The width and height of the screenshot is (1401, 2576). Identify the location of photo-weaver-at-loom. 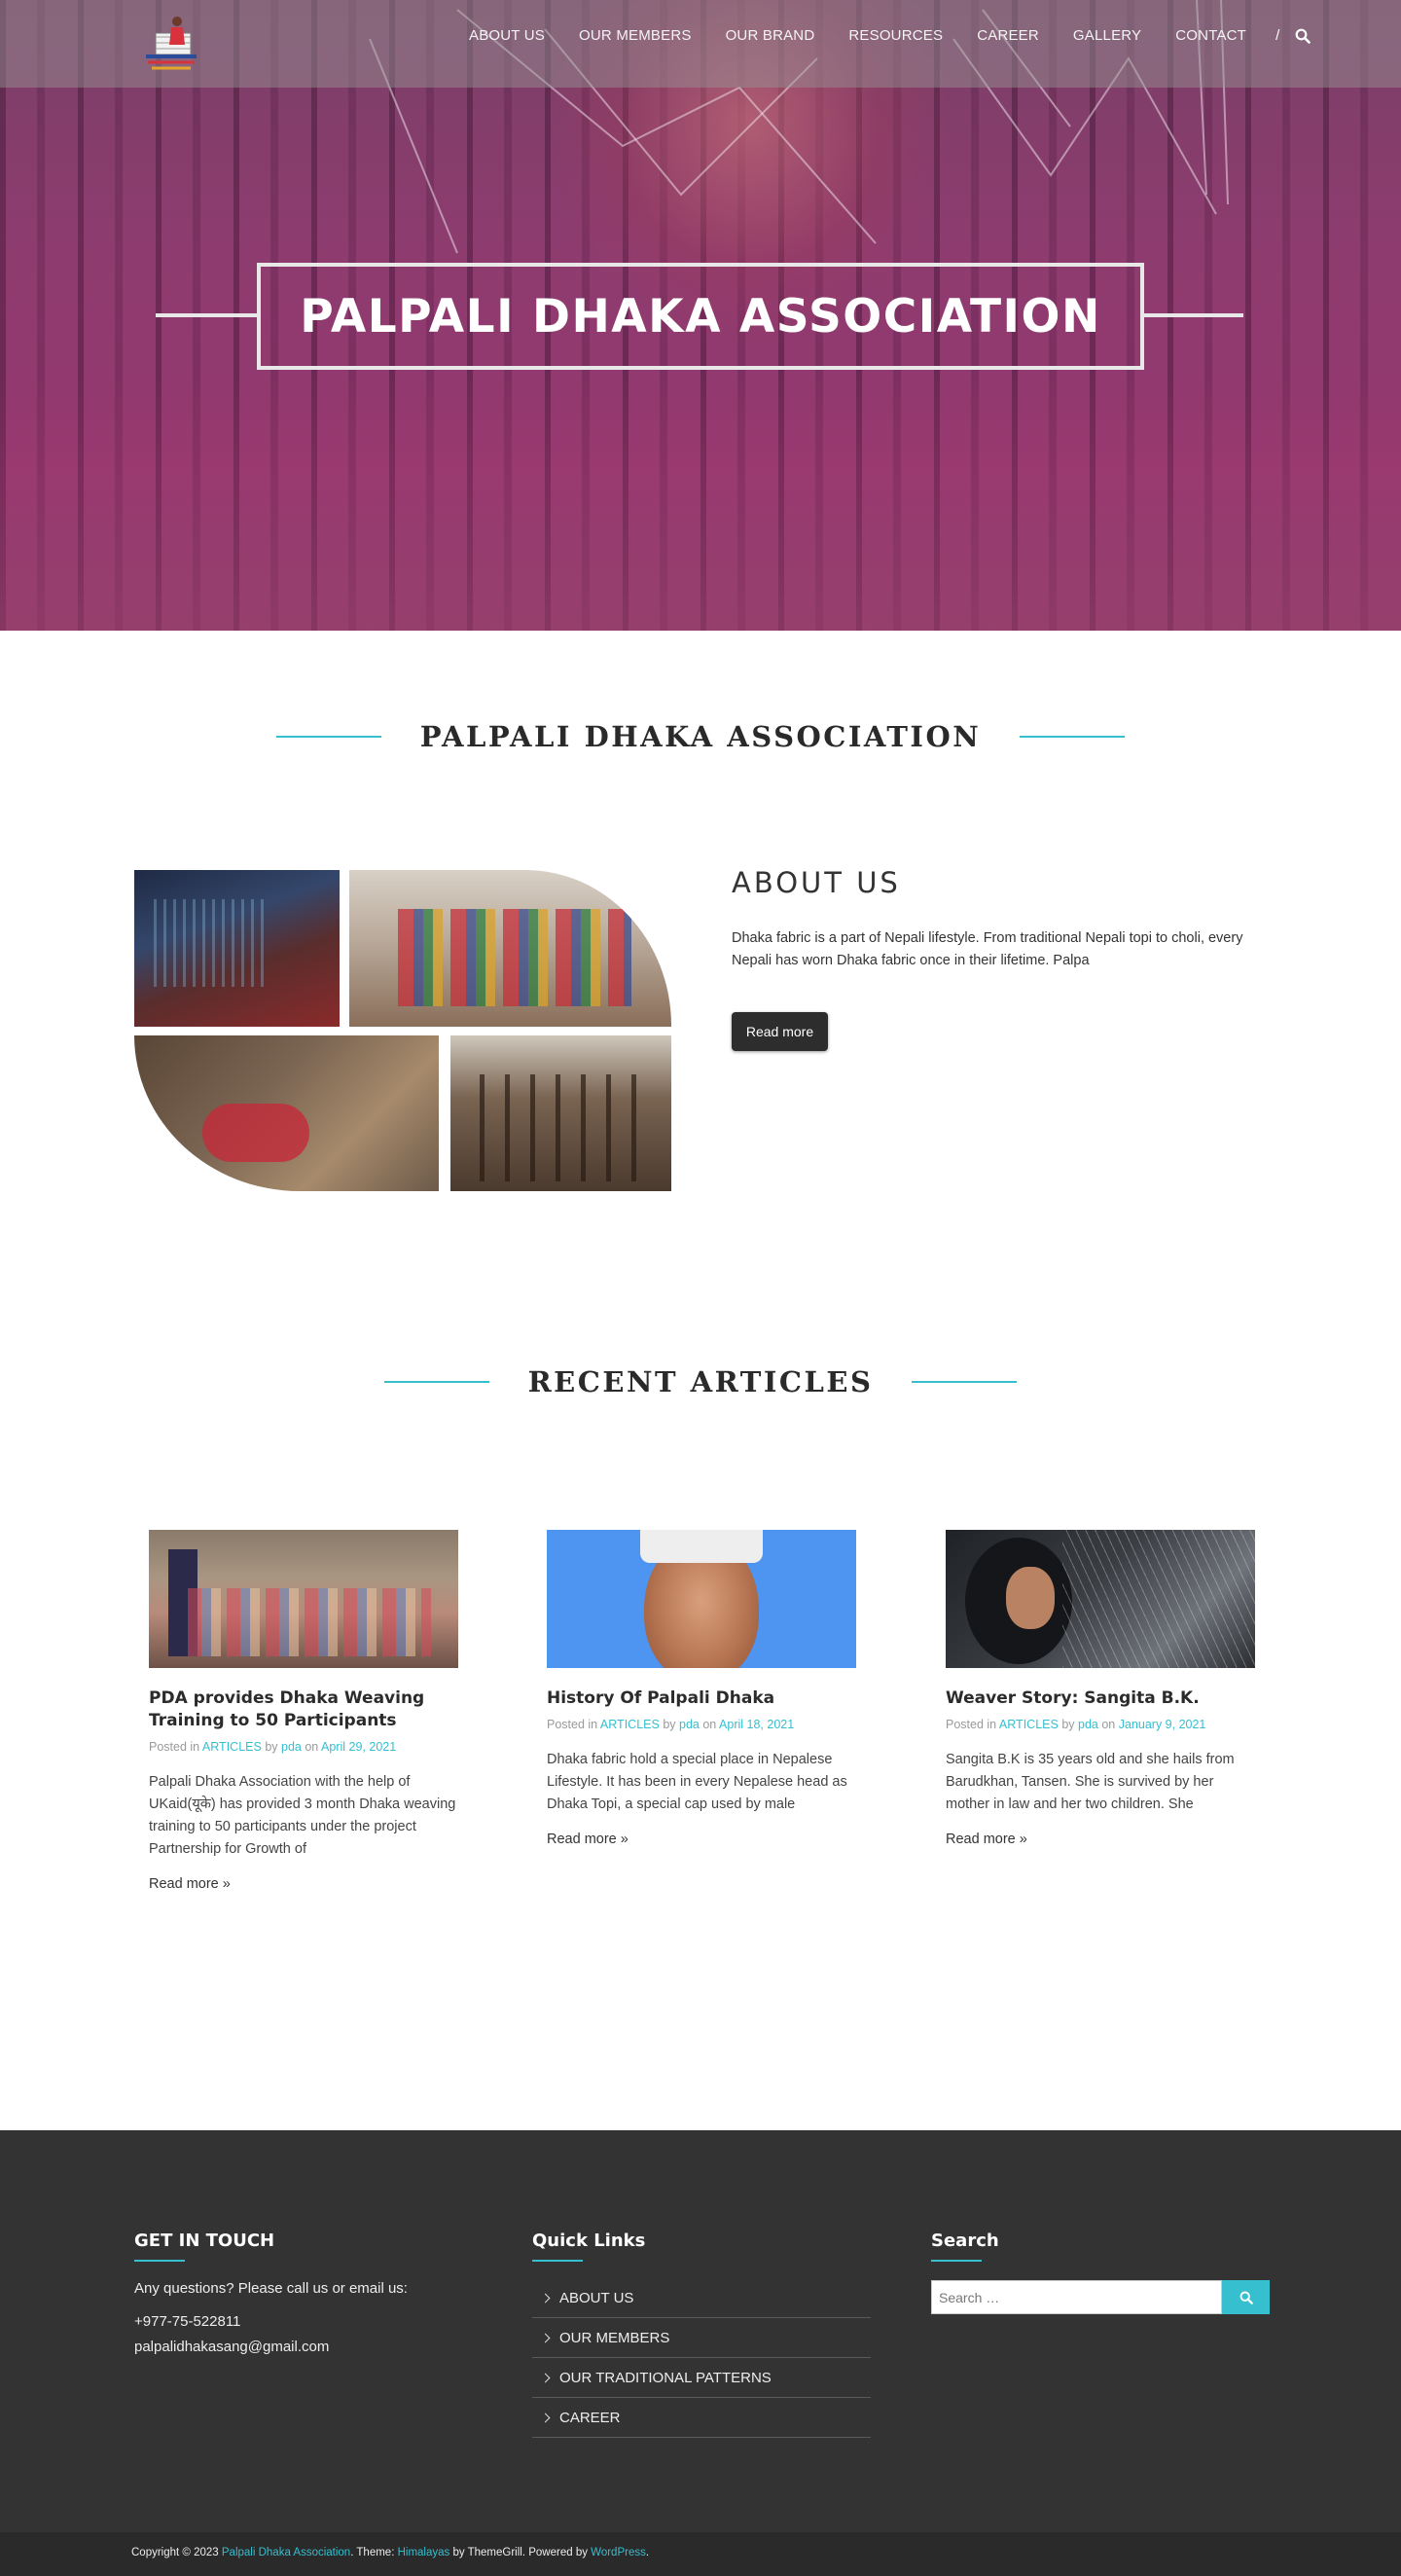
(237, 948).